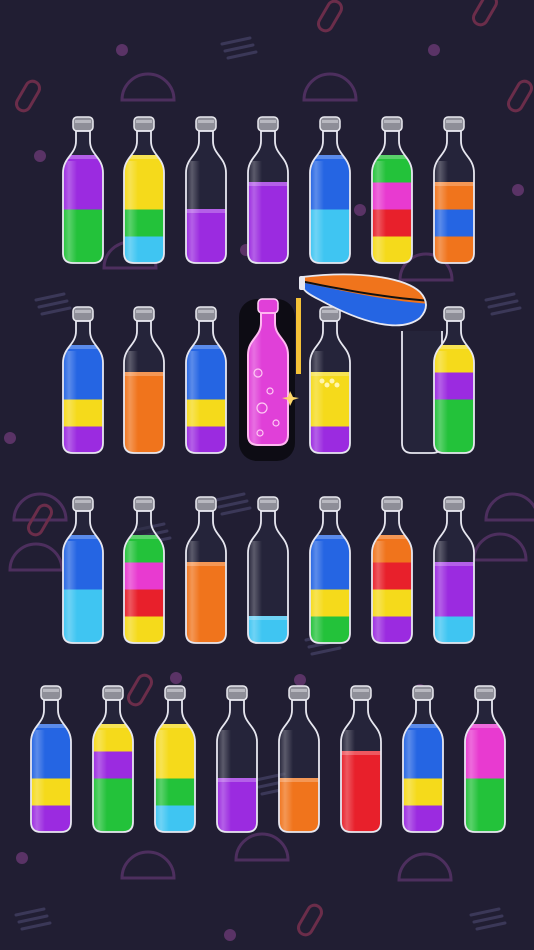 The height and width of the screenshot is (950, 534). Describe the element at coordinates (269, 379) in the screenshot. I see `bottle-selected` at that location.